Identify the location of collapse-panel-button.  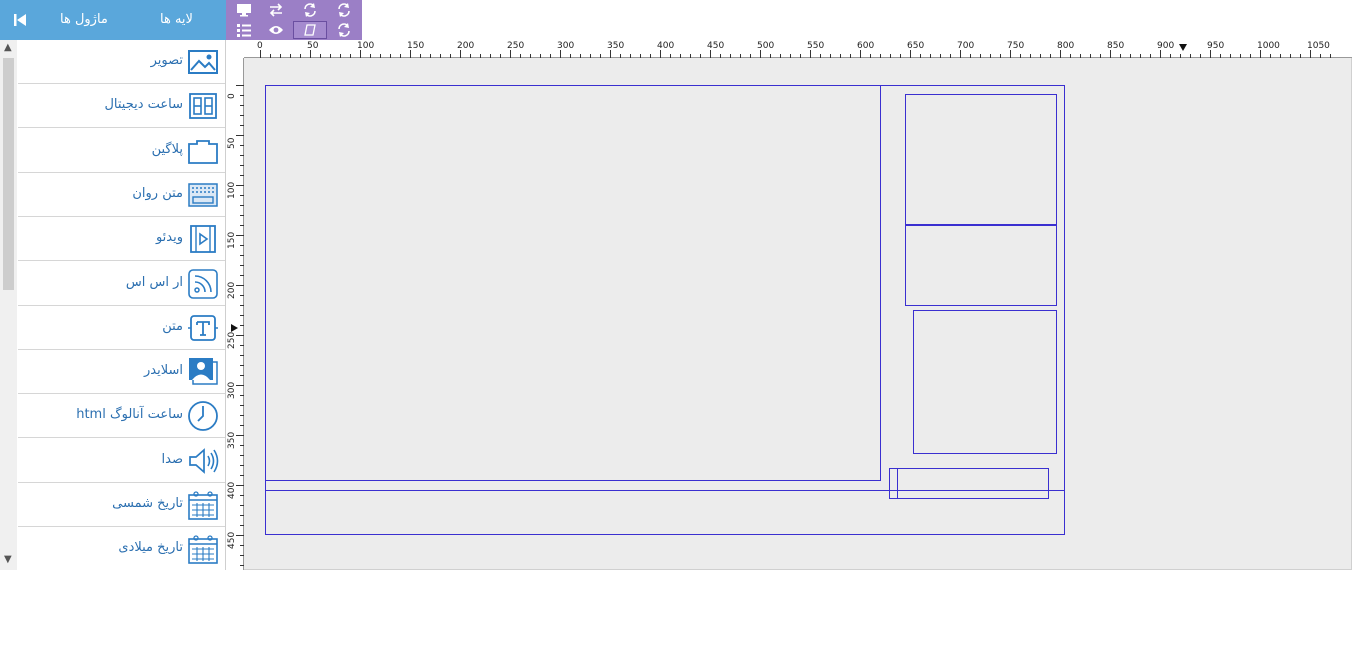
(20, 20).